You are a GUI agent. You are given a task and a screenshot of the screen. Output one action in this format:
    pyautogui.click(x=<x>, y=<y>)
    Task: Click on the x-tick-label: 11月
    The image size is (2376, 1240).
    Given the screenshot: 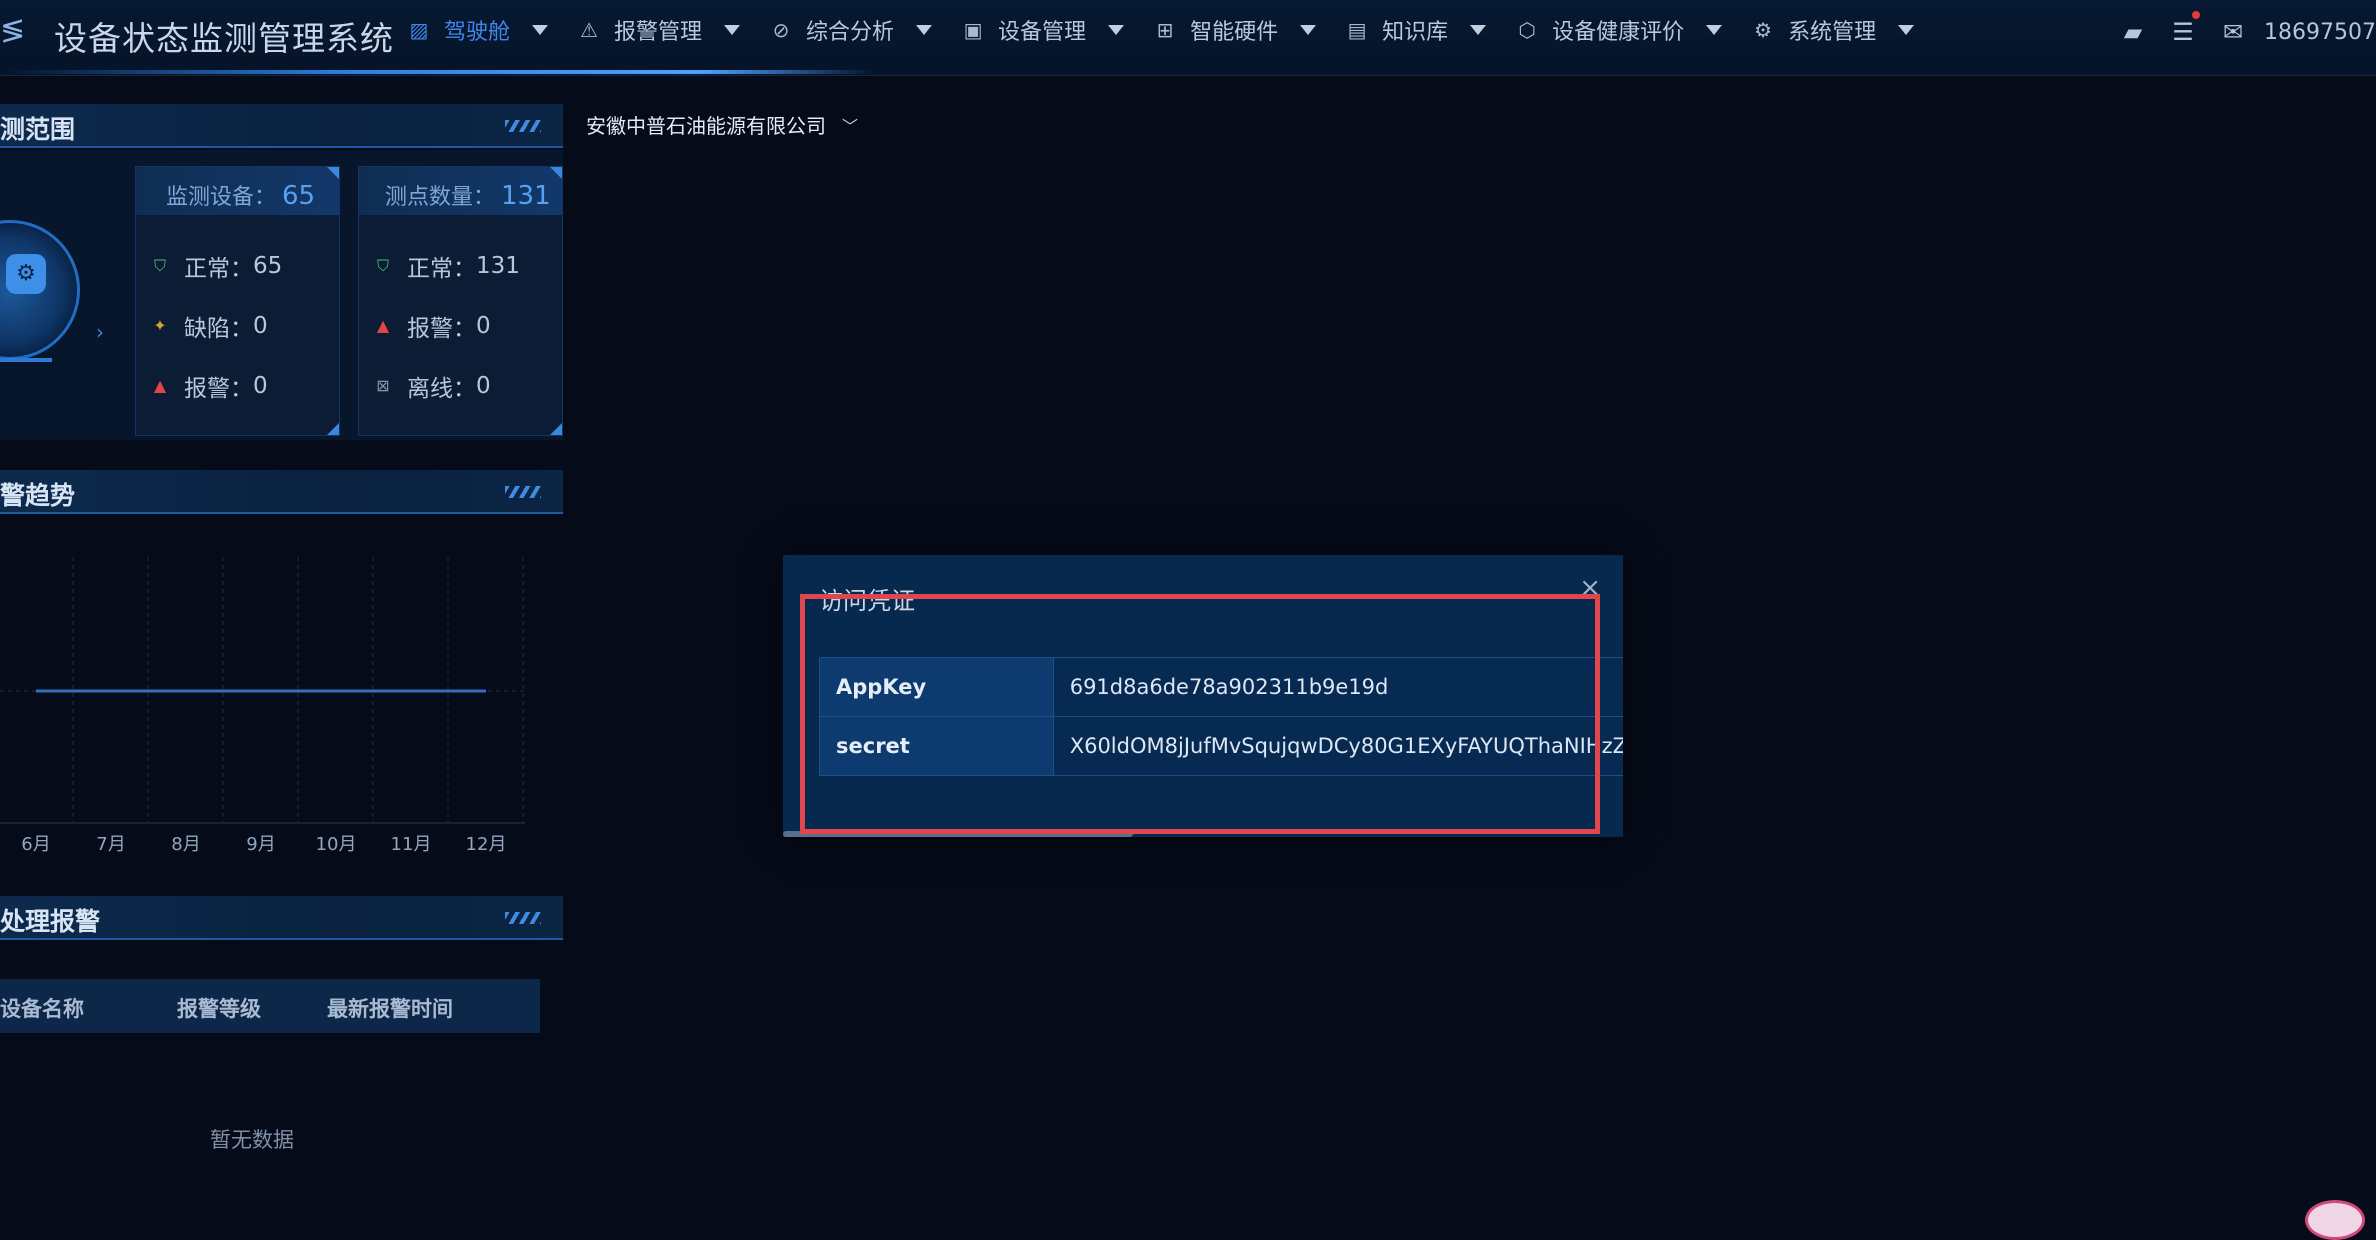 What is the action you would take?
    pyautogui.click(x=411, y=844)
    